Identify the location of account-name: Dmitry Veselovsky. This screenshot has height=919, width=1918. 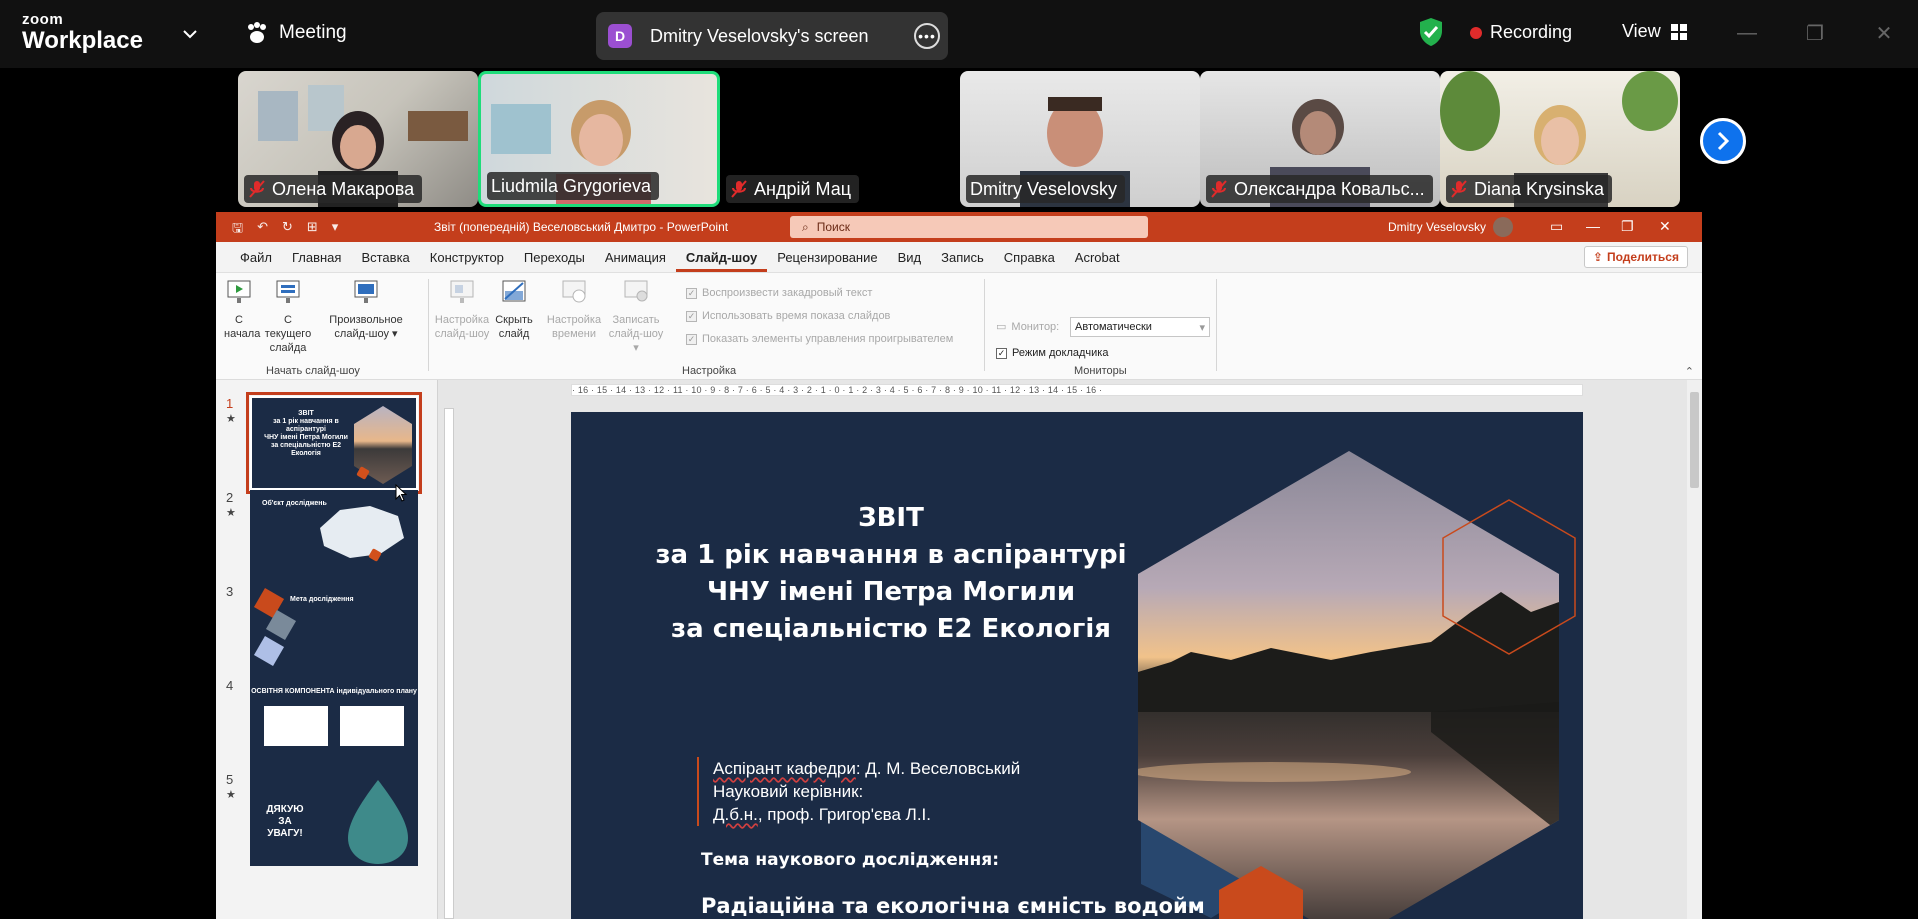
(1437, 227).